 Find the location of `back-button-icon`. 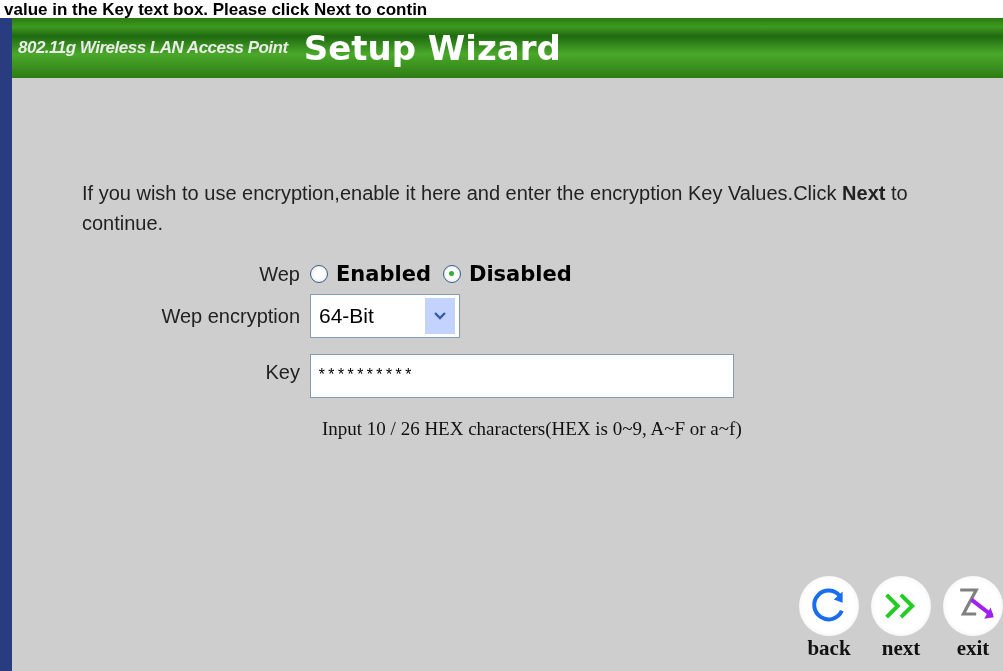

back-button-icon is located at coordinates (829, 606).